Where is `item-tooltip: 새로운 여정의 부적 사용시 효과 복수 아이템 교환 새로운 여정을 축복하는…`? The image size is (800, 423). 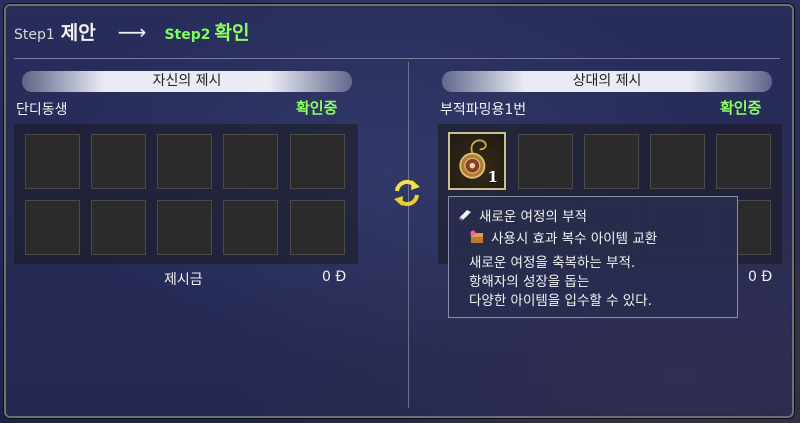 item-tooltip: 새로운 여정의 부적 사용시 효과 복수 아이템 교환 새로운 여정을 축복하는… is located at coordinates (593, 257).